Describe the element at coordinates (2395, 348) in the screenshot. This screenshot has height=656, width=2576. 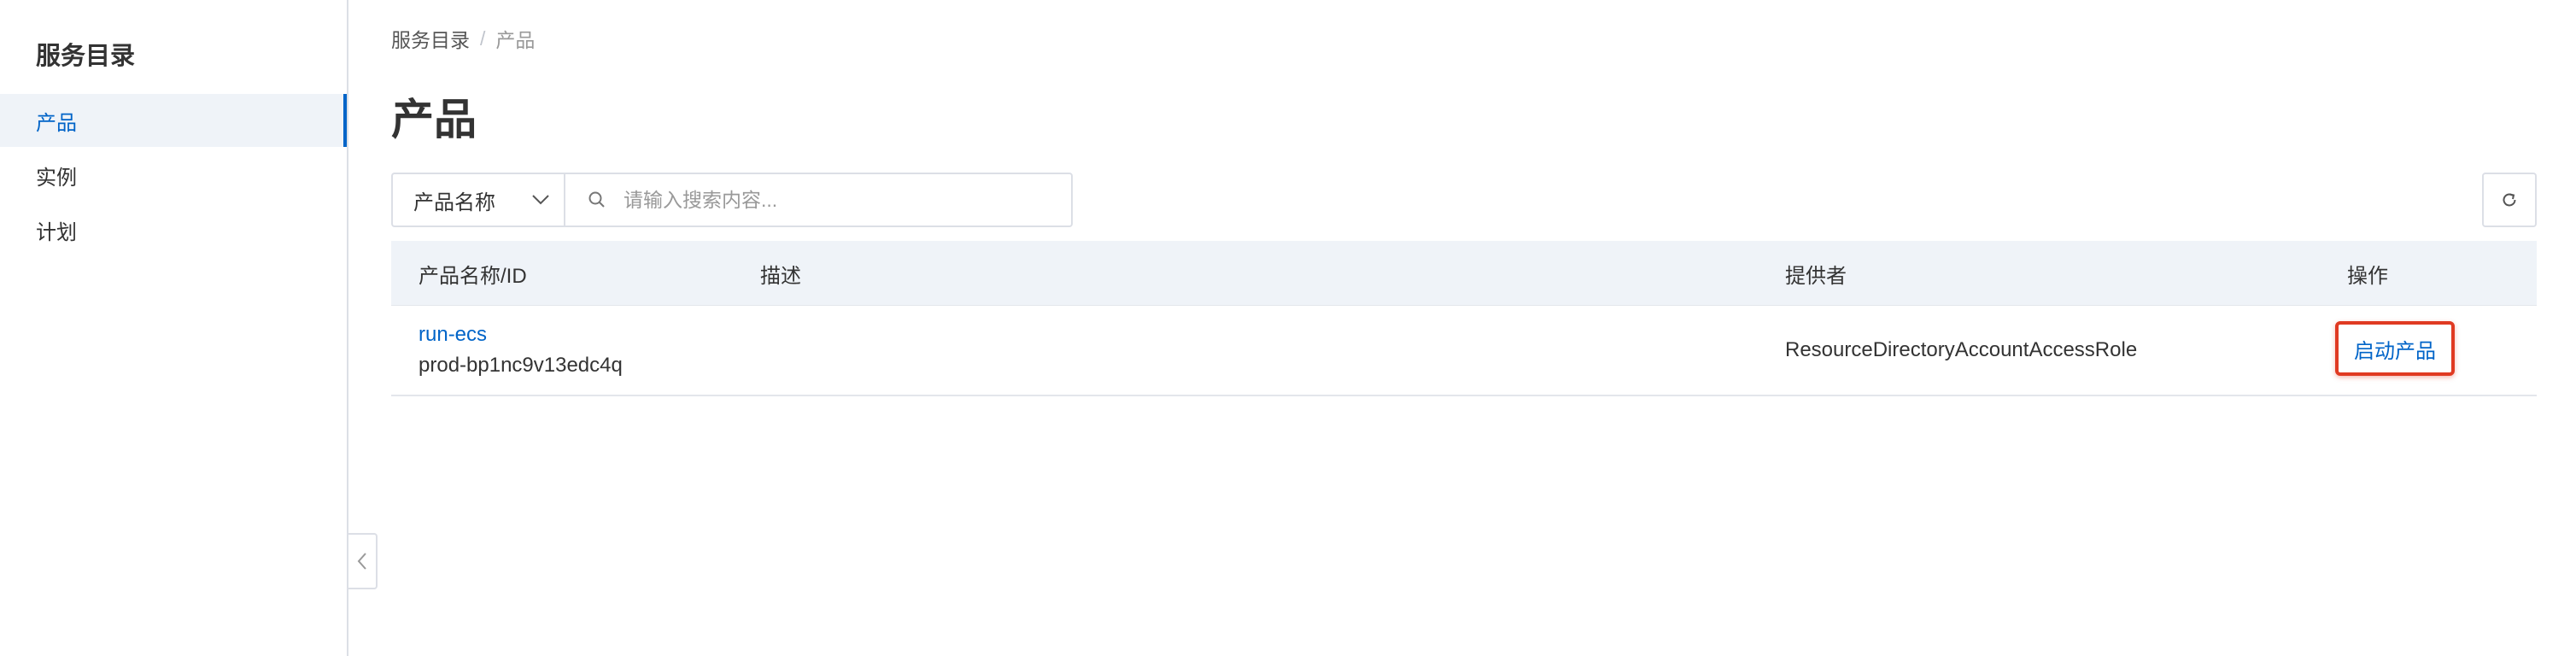
I see `launch-product-button: 启动产品` at that location.